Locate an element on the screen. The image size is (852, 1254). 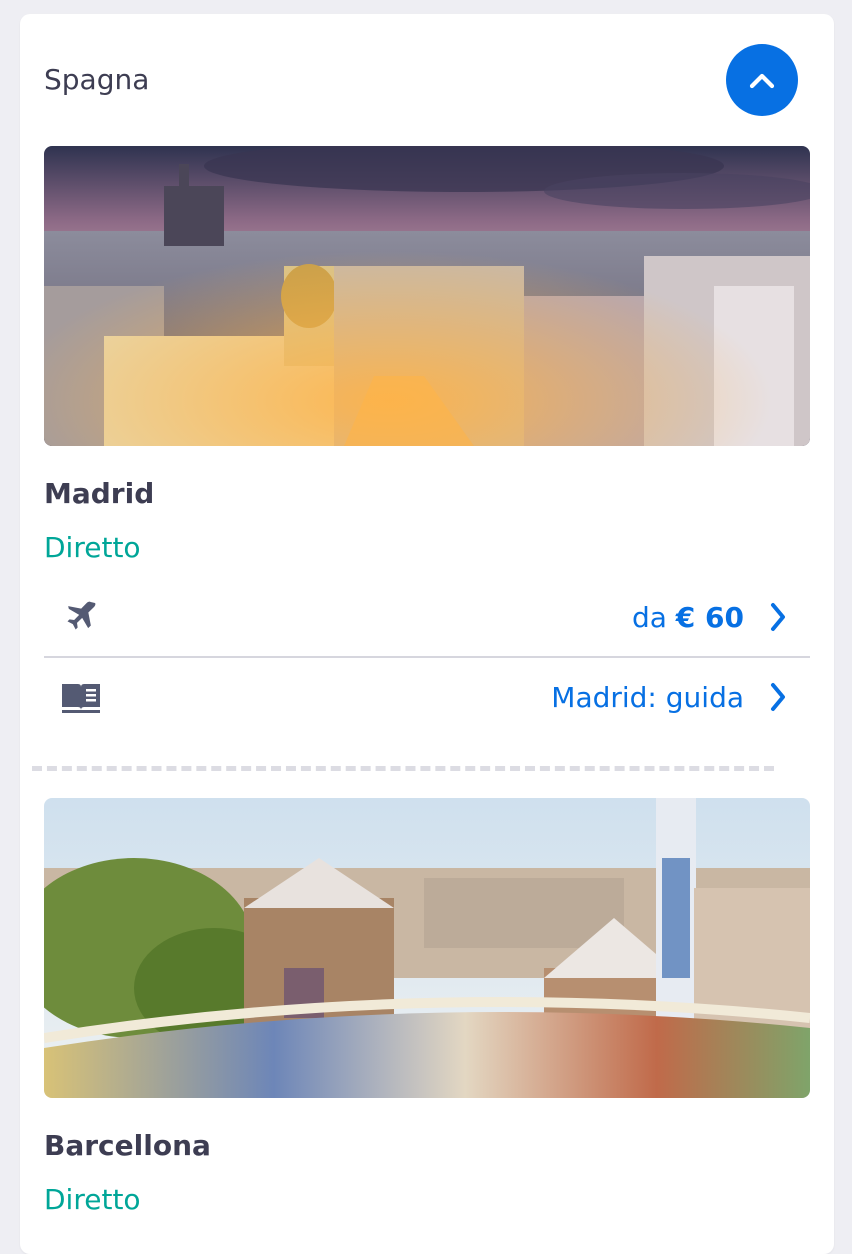
city-guide-link: Madrid: guida is located at coordinates (427, 697).